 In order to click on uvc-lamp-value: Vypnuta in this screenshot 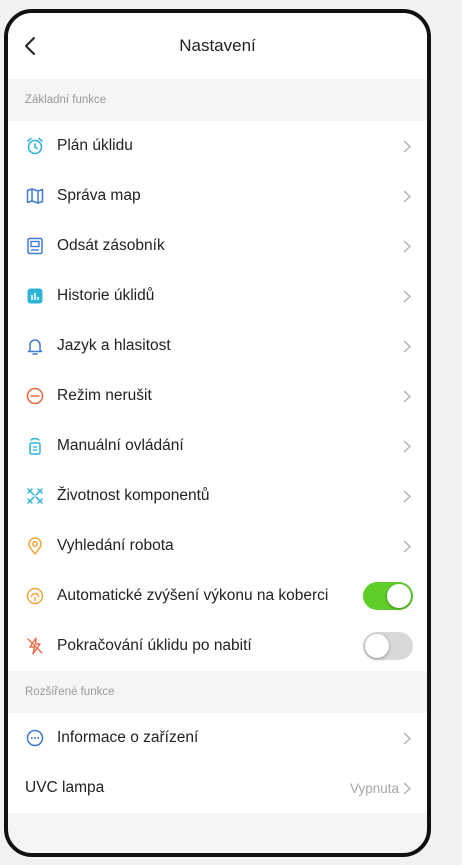, I will do `click(374, 788)`.